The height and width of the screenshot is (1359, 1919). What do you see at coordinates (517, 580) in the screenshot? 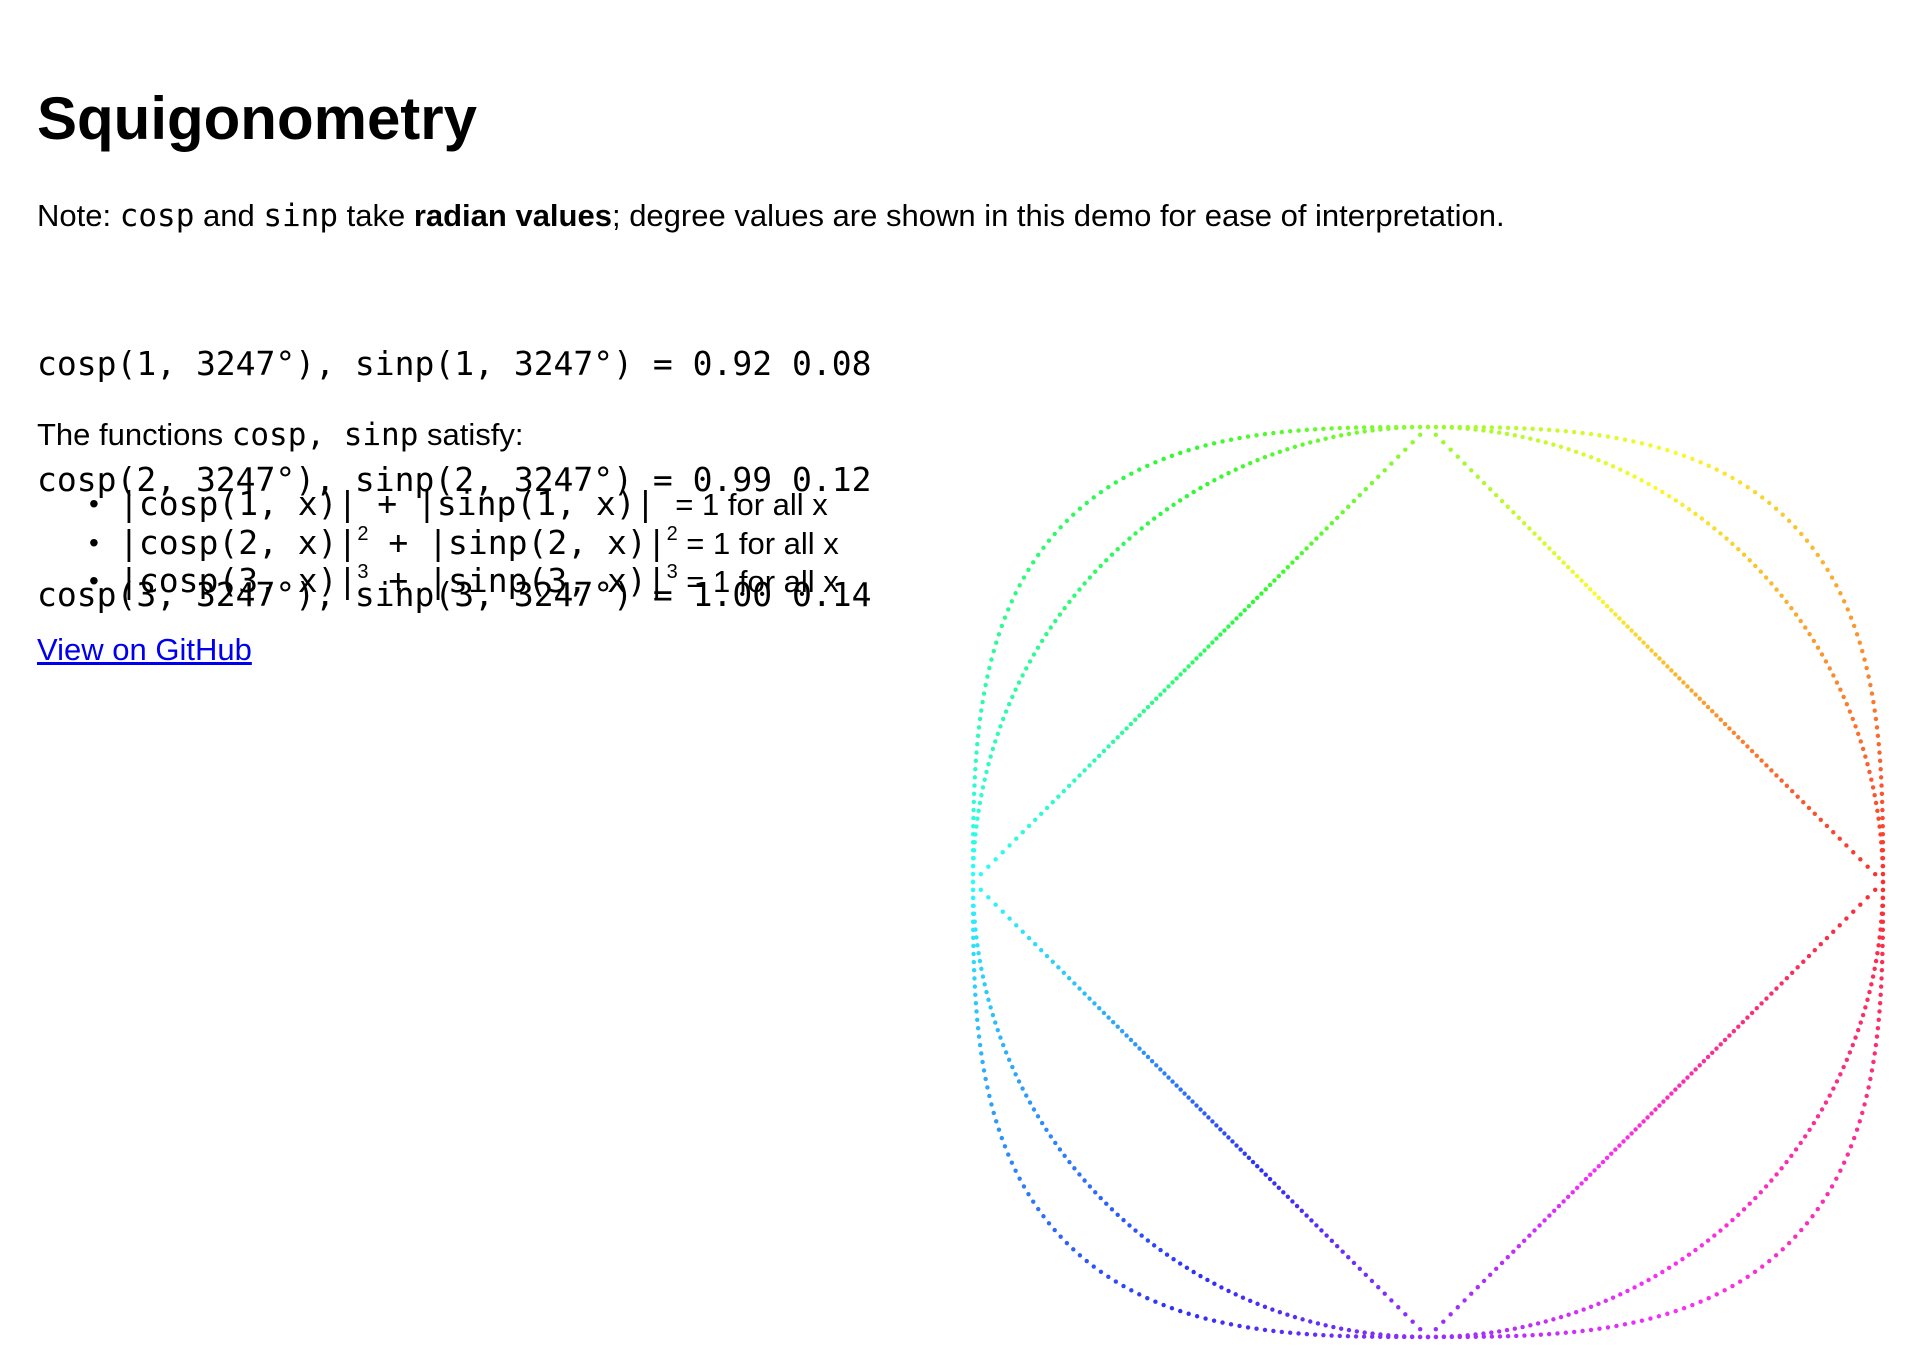
I see `identity-expr-sinp: + |sinp(3, x)|` at bounding box center [517, 580].